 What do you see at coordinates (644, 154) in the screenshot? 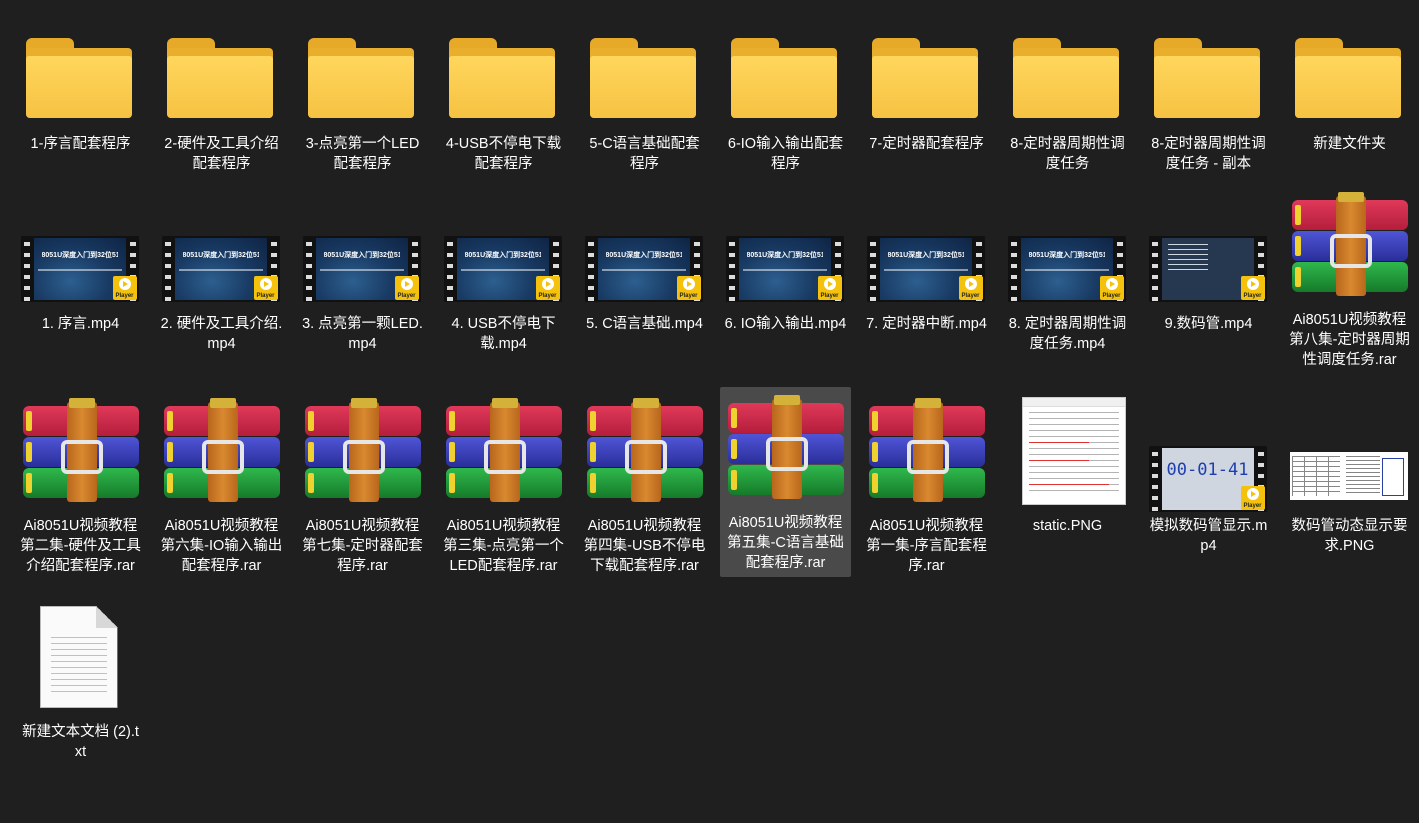
I see `file-label: 5-C语言基础配套程序` at bounding box center [644, 154].